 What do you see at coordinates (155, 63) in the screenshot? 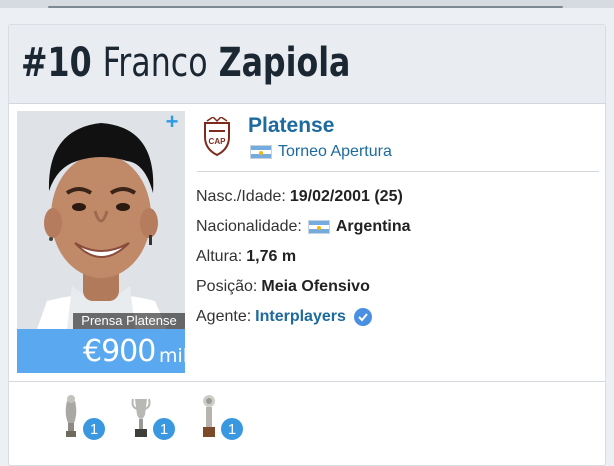
I see `player-first-name: Franco` at bounding box center [155, 63].